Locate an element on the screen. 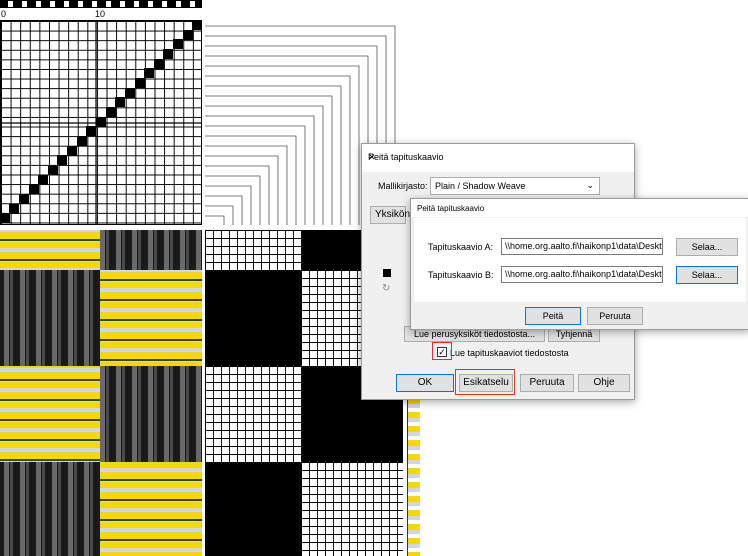 This screenshot has height=556, width=748. library-select: Plain / Shadow Weave ⌄ is located at coordinates (515, 186).